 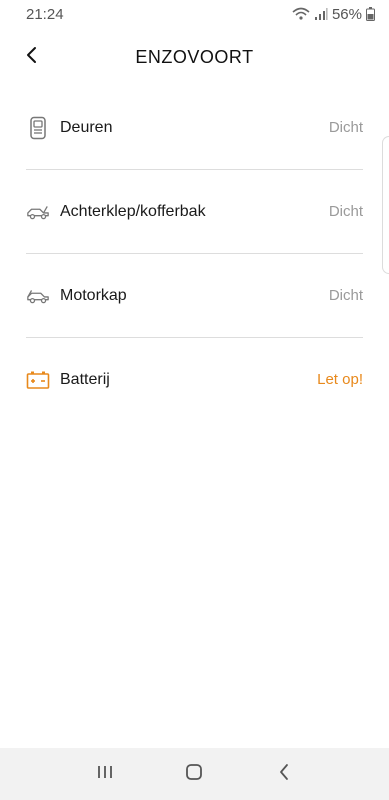 I want to click on battery-warning-icon, so click(x=38, y=380).